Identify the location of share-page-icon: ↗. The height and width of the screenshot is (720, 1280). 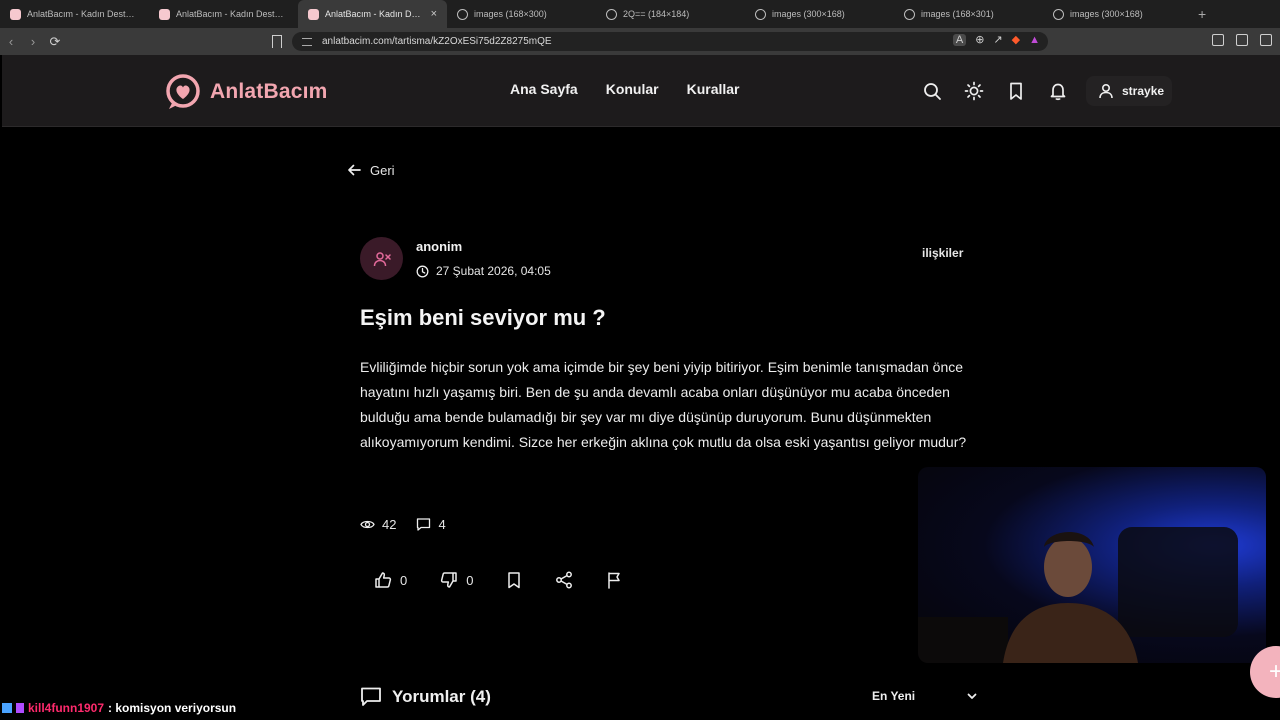
(997, 39).